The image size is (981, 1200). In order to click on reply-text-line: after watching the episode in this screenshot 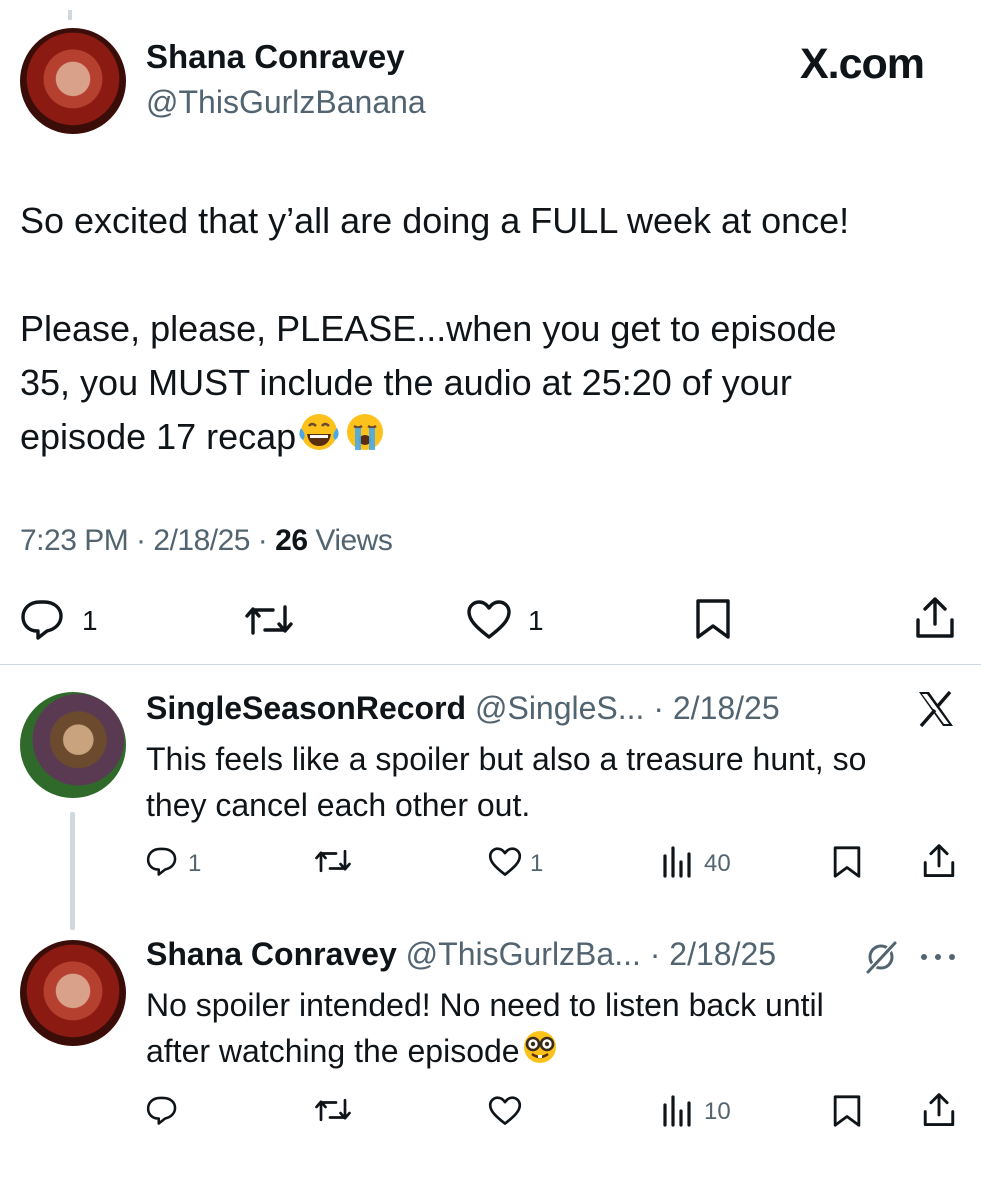, I will do `click(485, 1053)`.